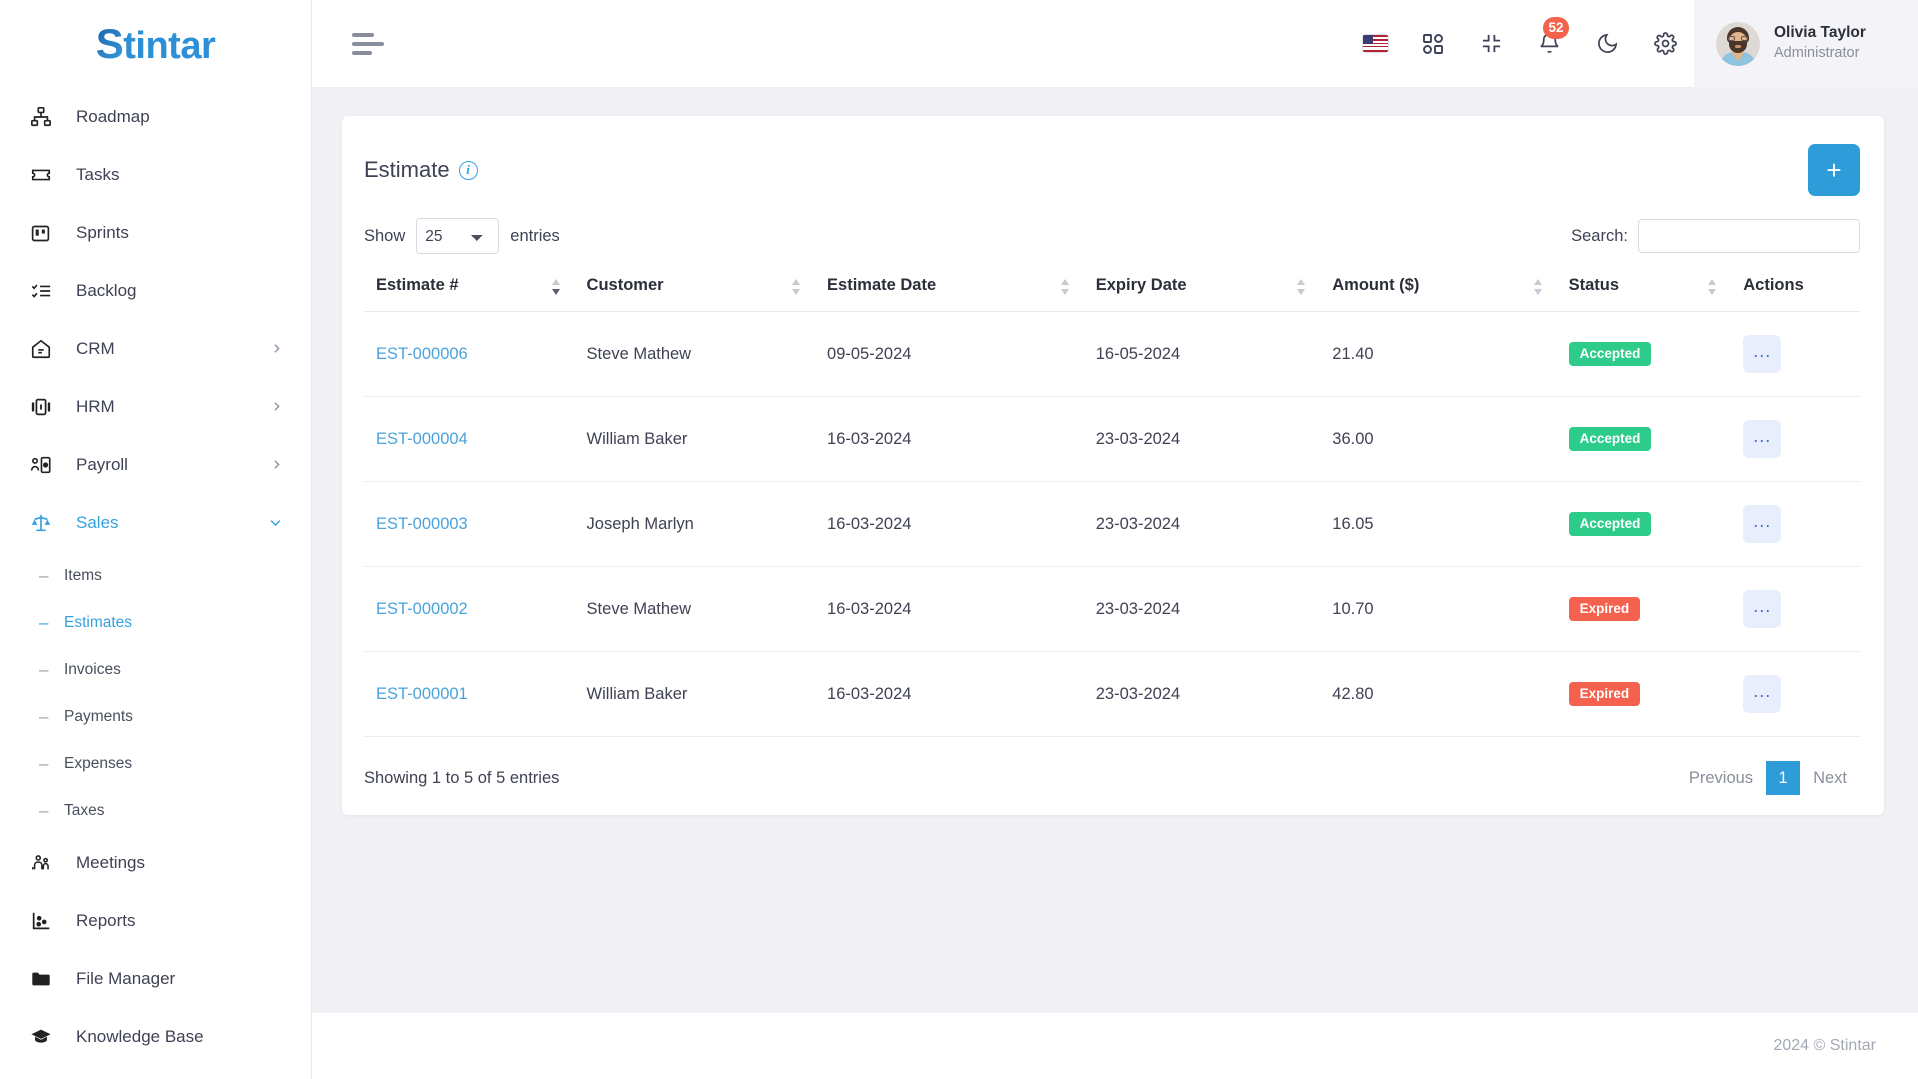 The image size is (1918, 1079). I want to click on sidebar-item-sprints: Sprints, so click(155, 233).